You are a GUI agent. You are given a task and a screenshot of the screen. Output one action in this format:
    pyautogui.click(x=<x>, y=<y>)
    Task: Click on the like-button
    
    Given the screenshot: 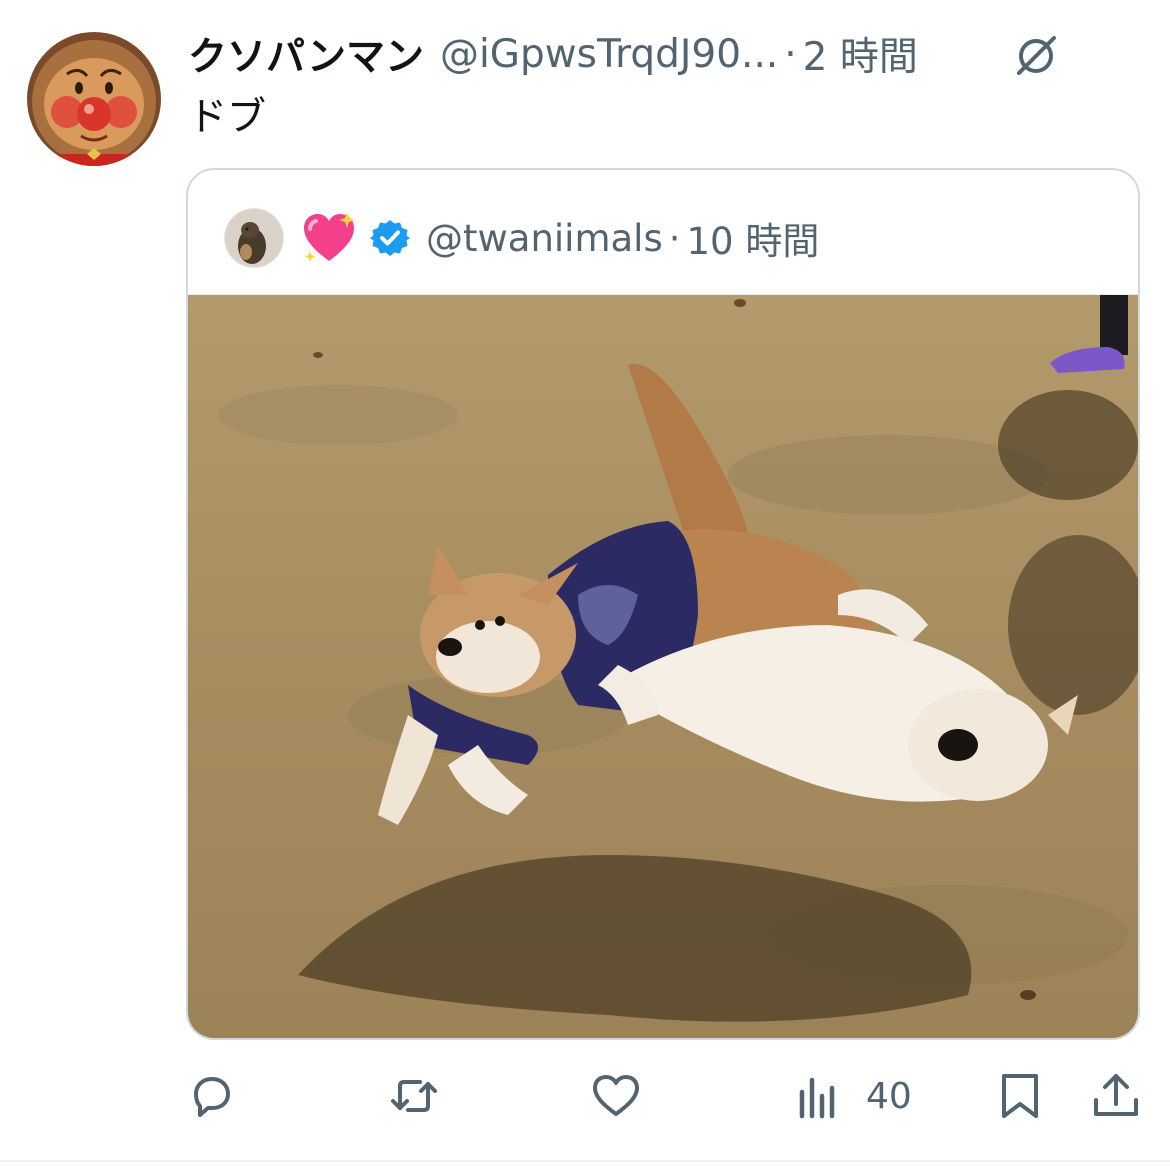 What is the action you would take?
    pyautogui.click(x=616, y=1096)
    